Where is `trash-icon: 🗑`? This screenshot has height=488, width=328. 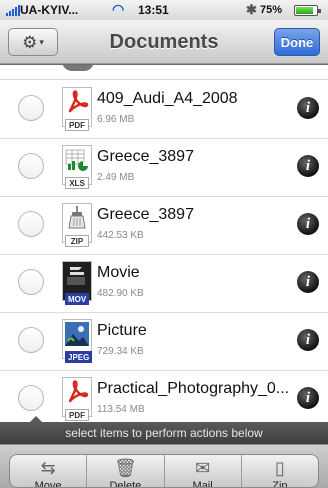 trash-icon: 🗑 is located at coordinates (125, 468).